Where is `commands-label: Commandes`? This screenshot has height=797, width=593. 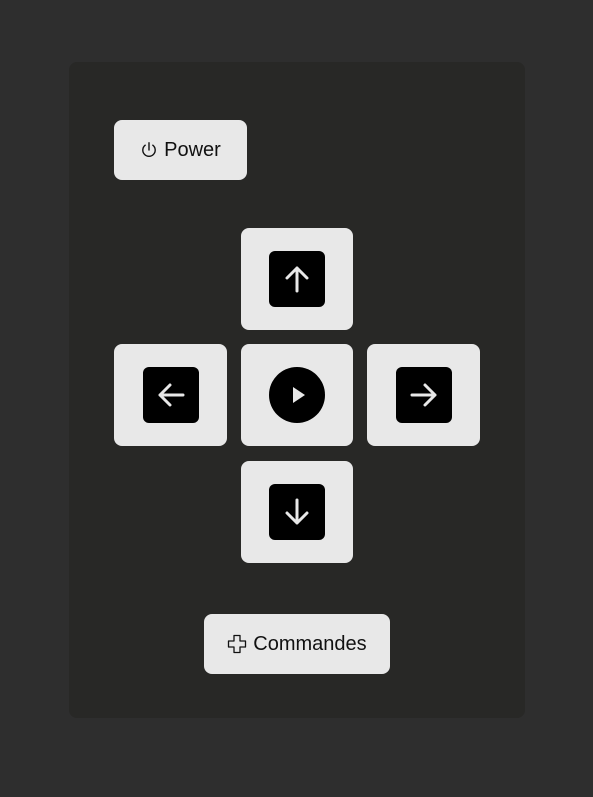
commands-label: Commandes is located at coordinates (310, 643).